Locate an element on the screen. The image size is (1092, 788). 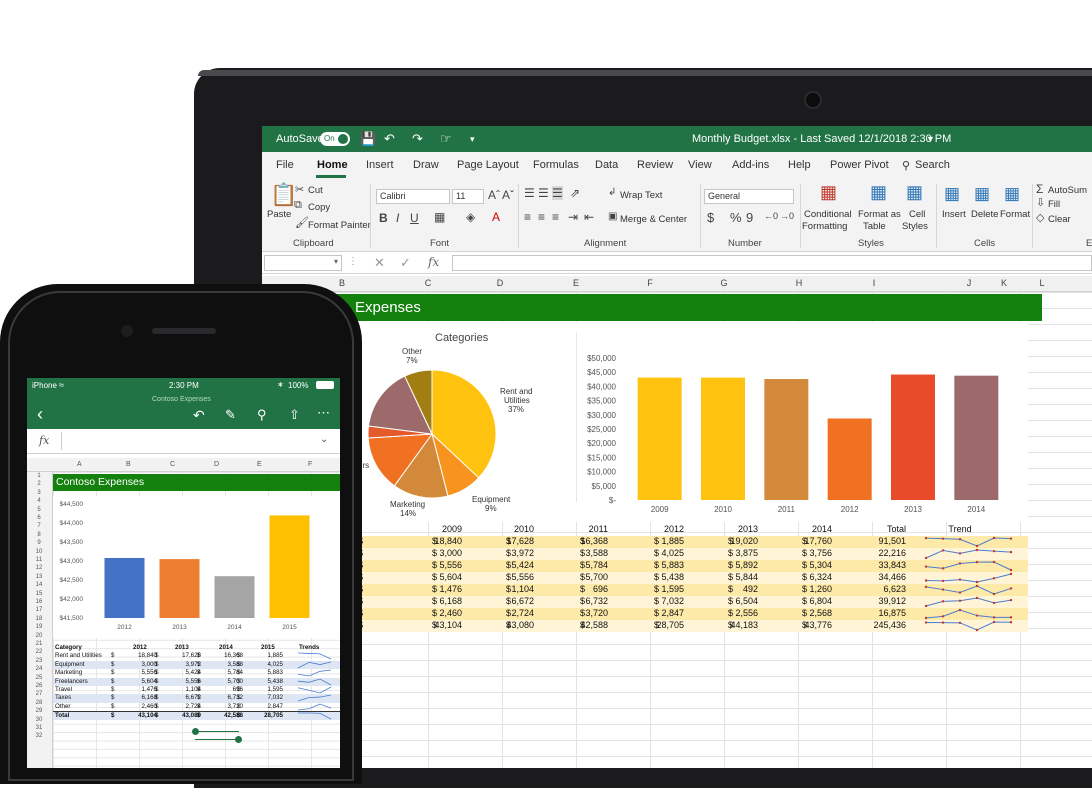
align-left-icon: ≡ is located at coordinates (527, 217).